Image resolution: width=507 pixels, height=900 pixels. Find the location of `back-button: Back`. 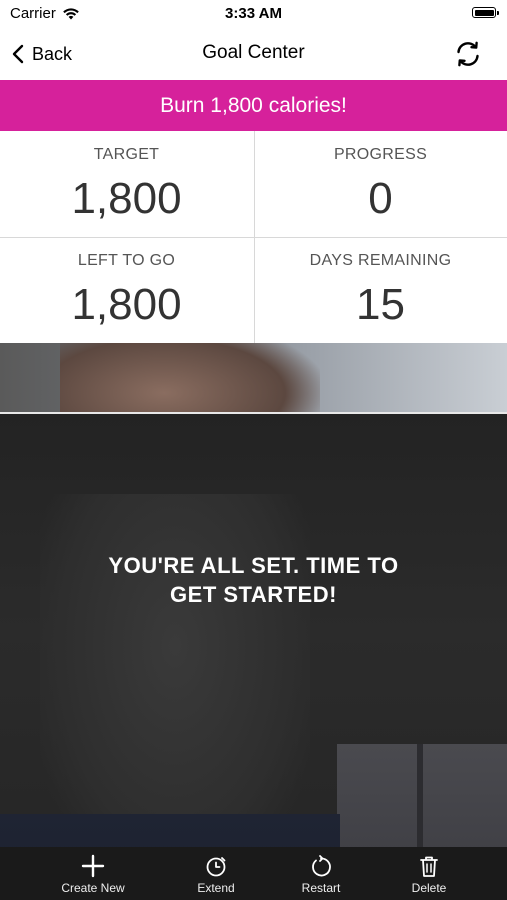

back-button: Back is located at coordinates (42, 54).